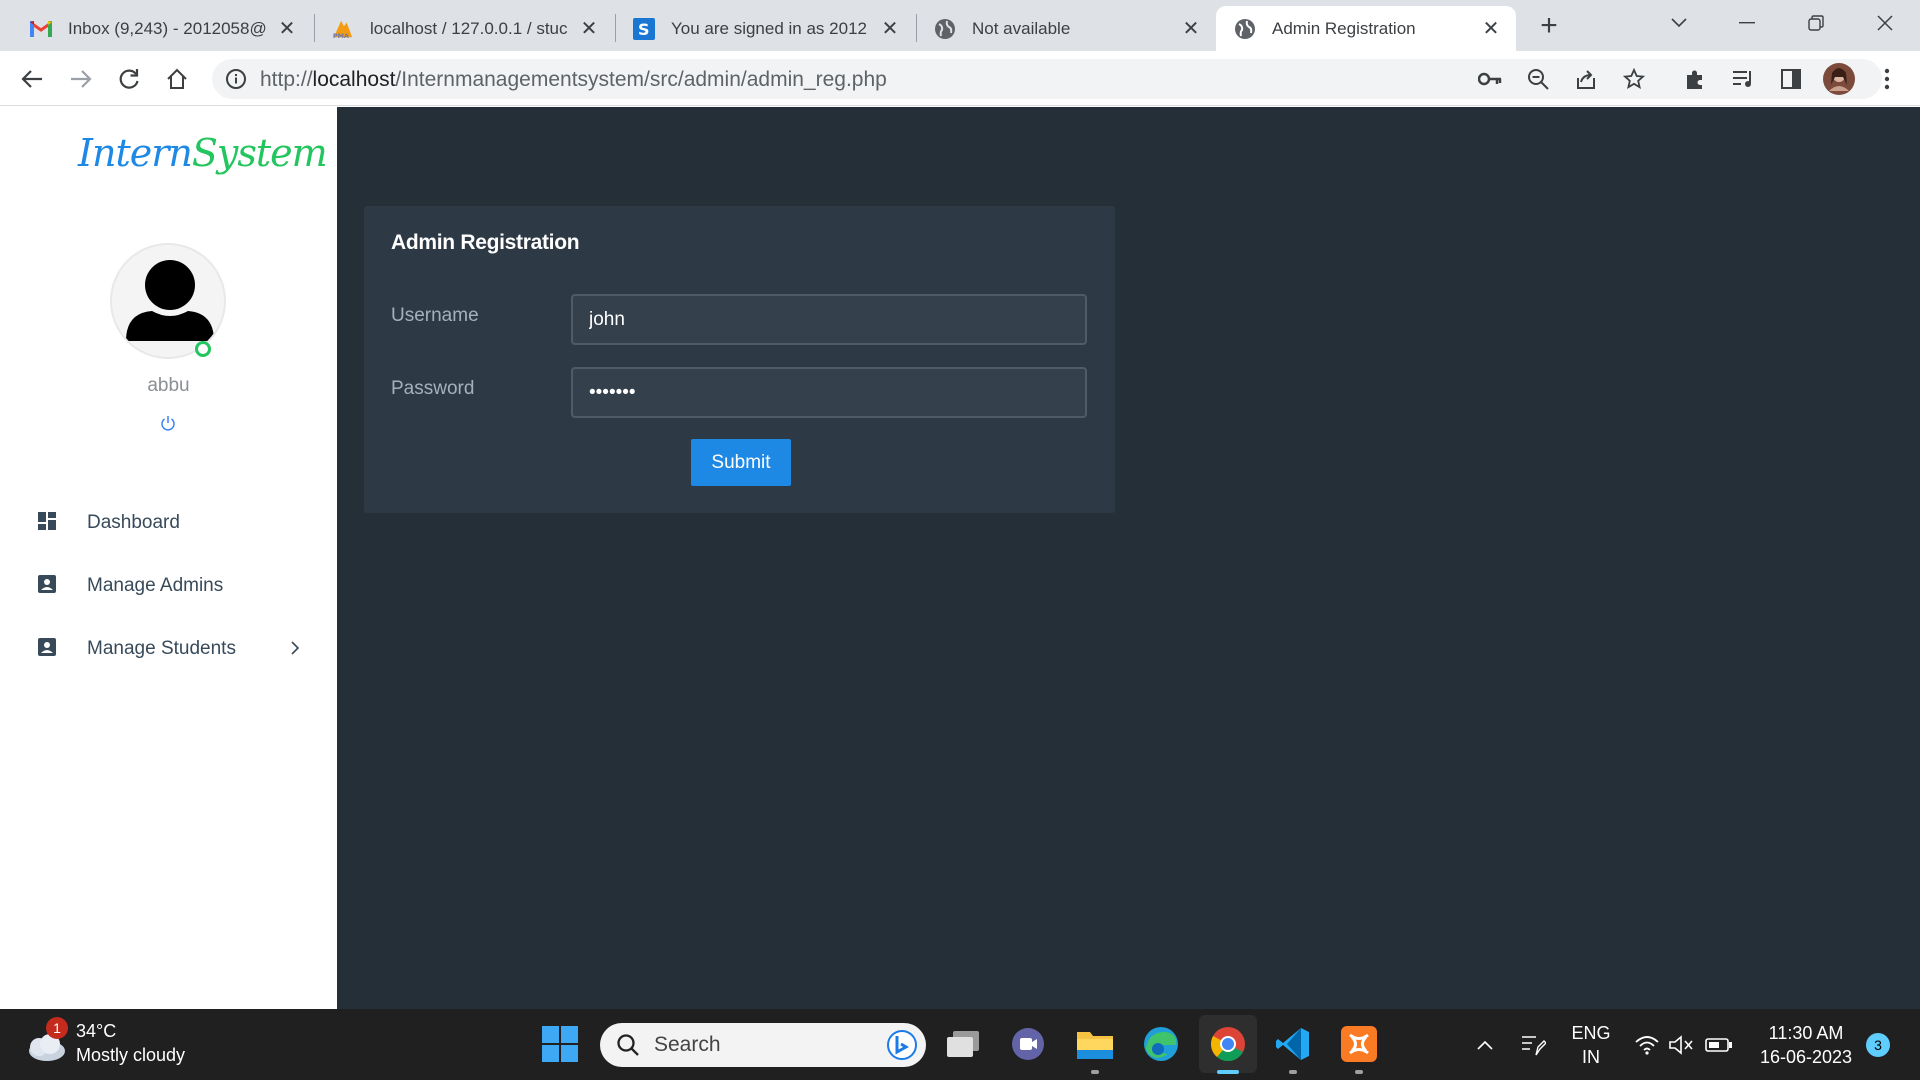 The width and height of the screenshot is (1920, 1080). Describe the element at coordinates (1344, 28) in the screenshot. I see `tab-title: Admin Registration` at that location.